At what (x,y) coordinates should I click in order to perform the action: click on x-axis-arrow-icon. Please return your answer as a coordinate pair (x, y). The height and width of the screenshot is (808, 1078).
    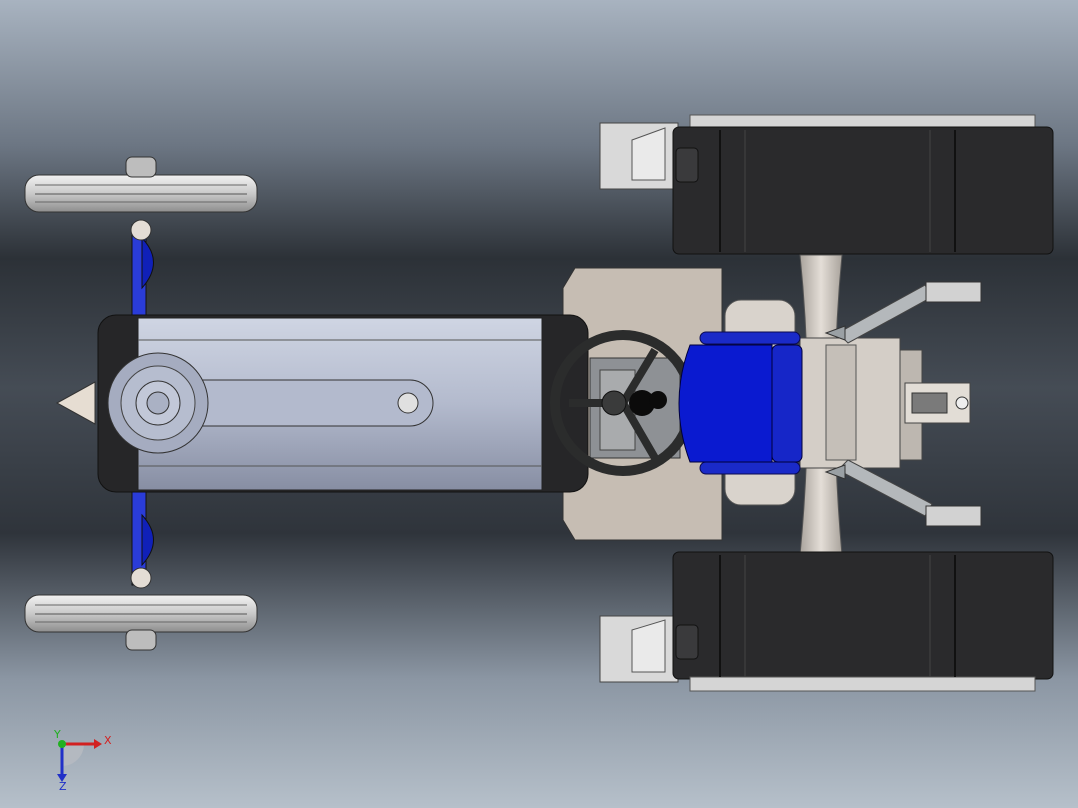
    Looking at the image, I should click on (98, 744).